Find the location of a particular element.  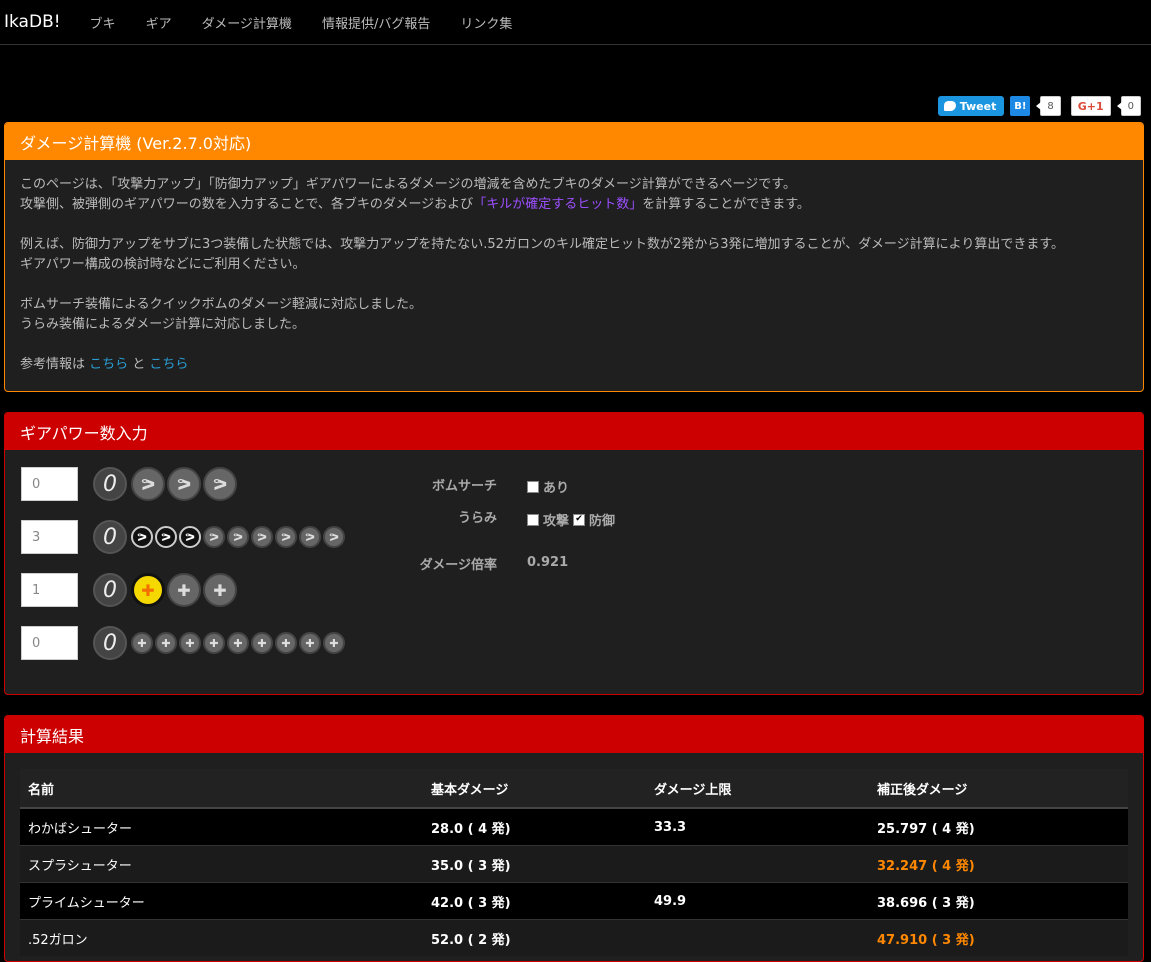

adjusted-damage: 47.910 ( 3 発) is located at coordinates (998, 937).